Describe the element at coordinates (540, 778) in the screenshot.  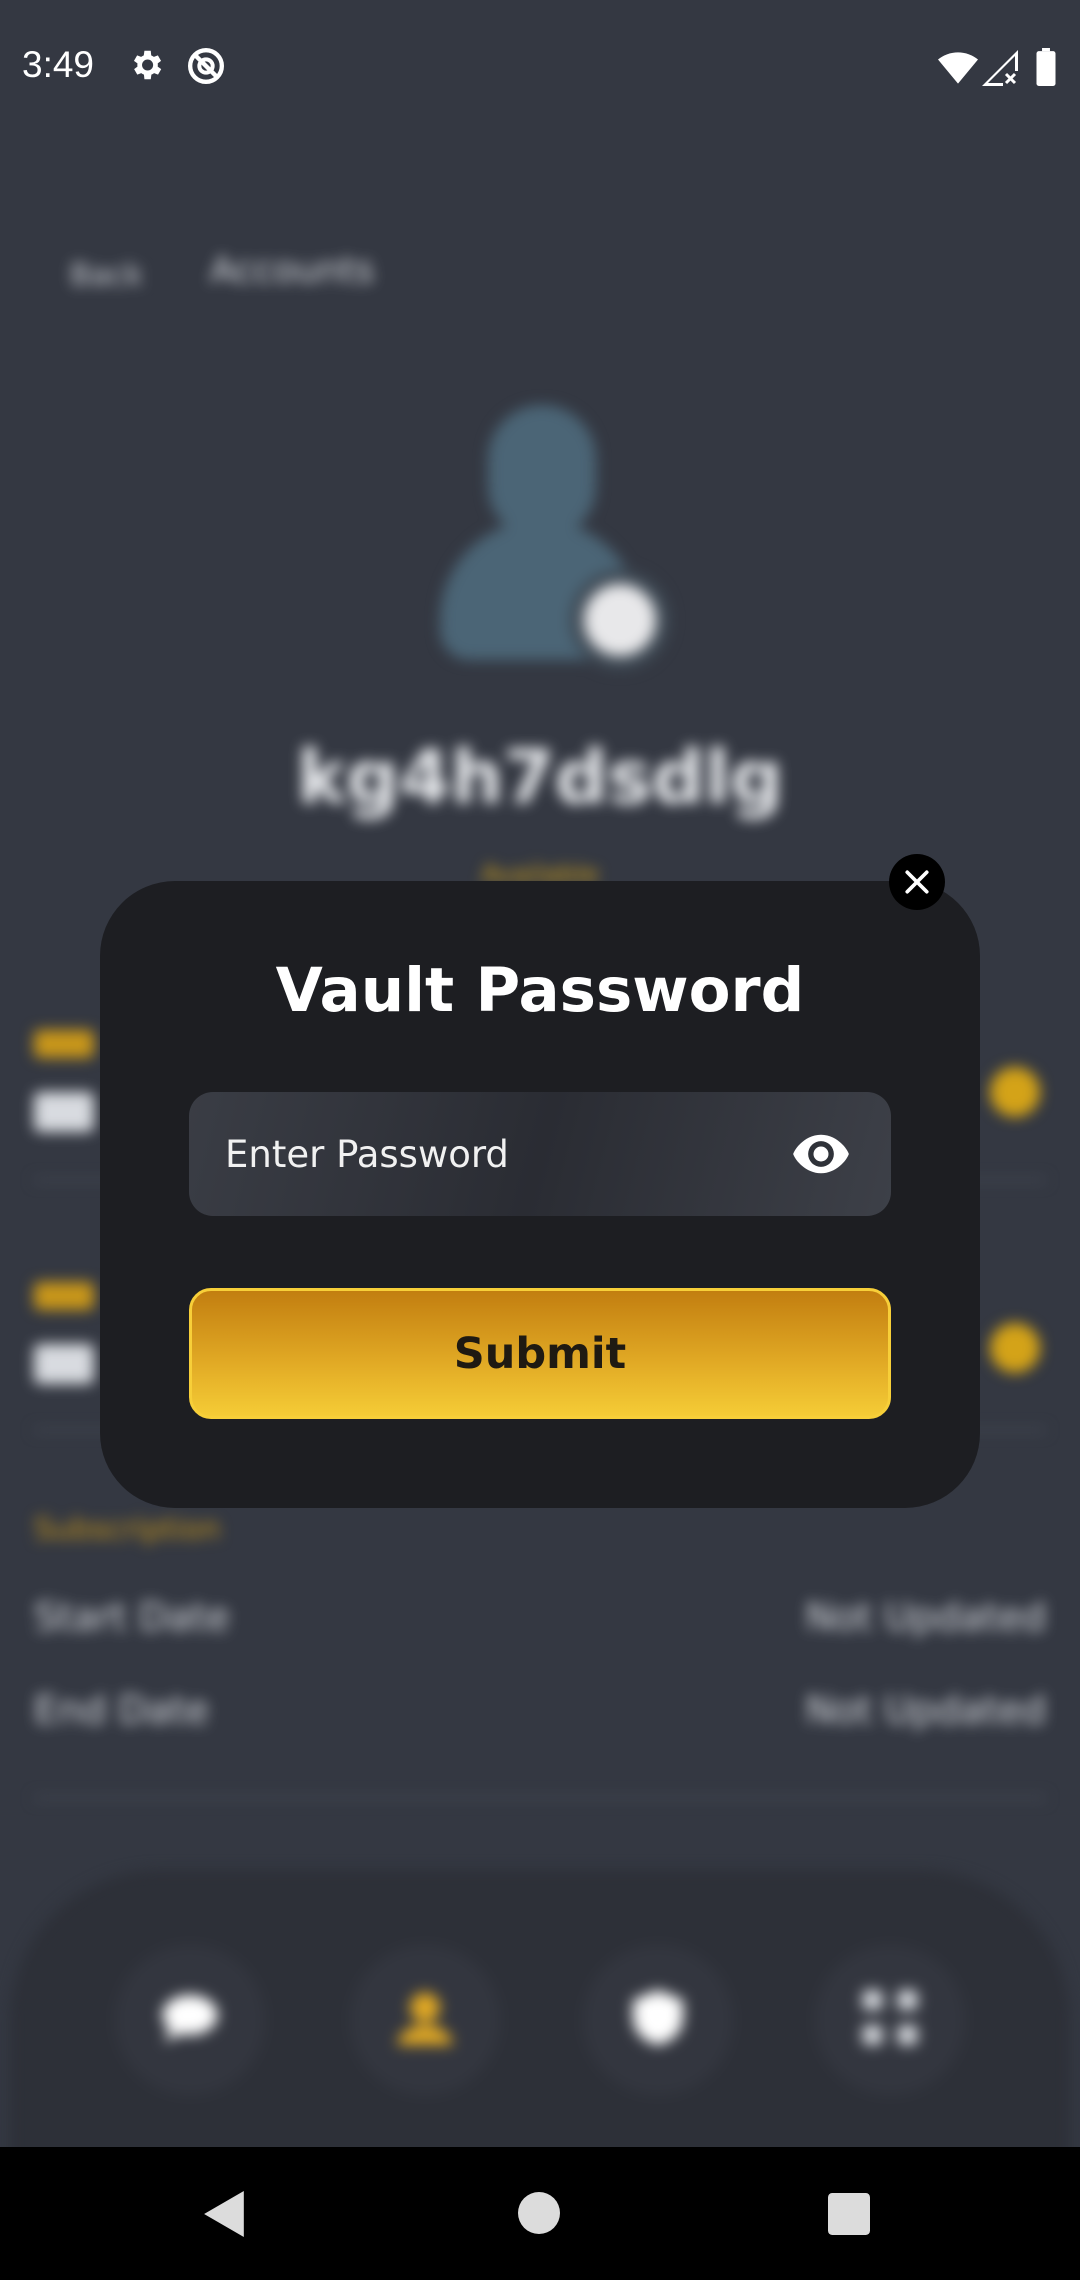
I see `username: kg4h7dsdlg` at that location.